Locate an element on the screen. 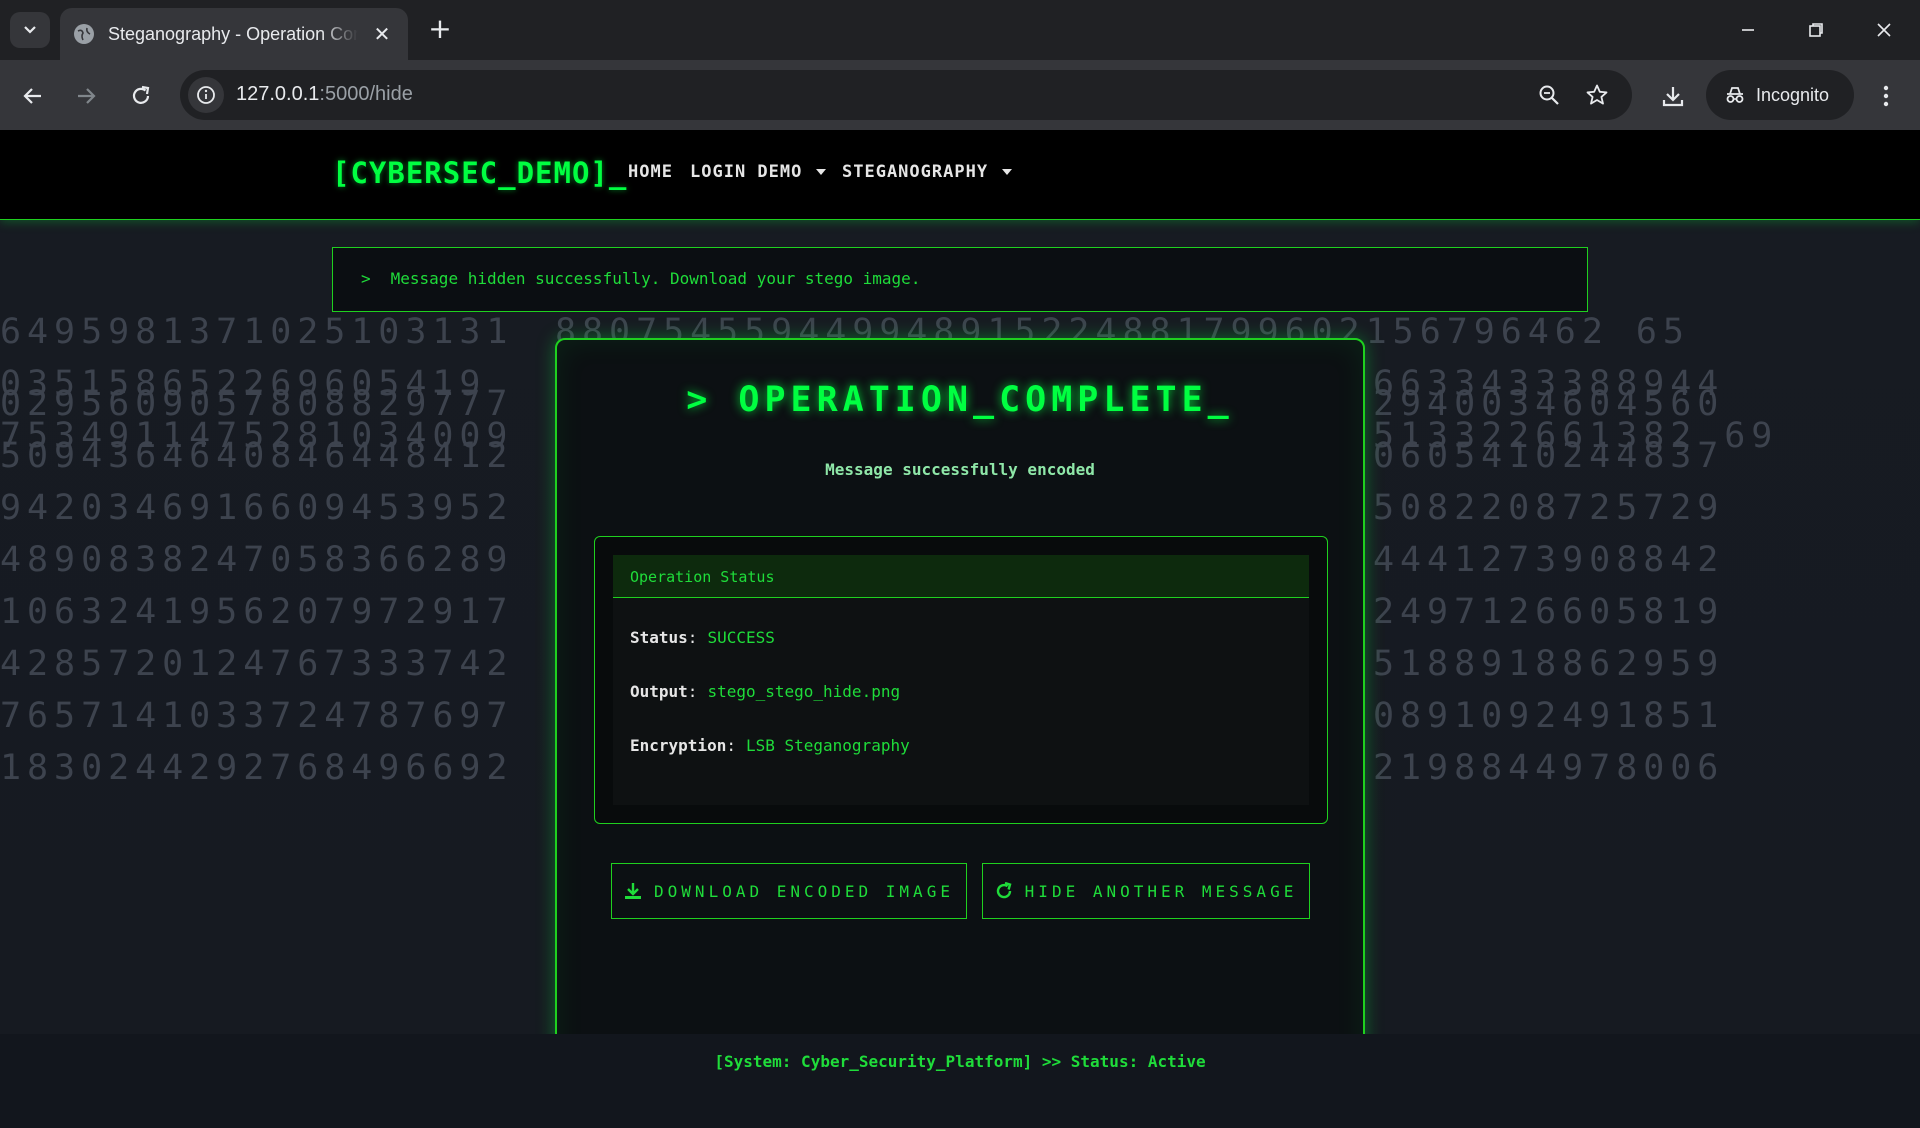 This screenshot has height=1128, width=1920. card-subtitle: Message successfully encoded is located at coordinates (960, 469).